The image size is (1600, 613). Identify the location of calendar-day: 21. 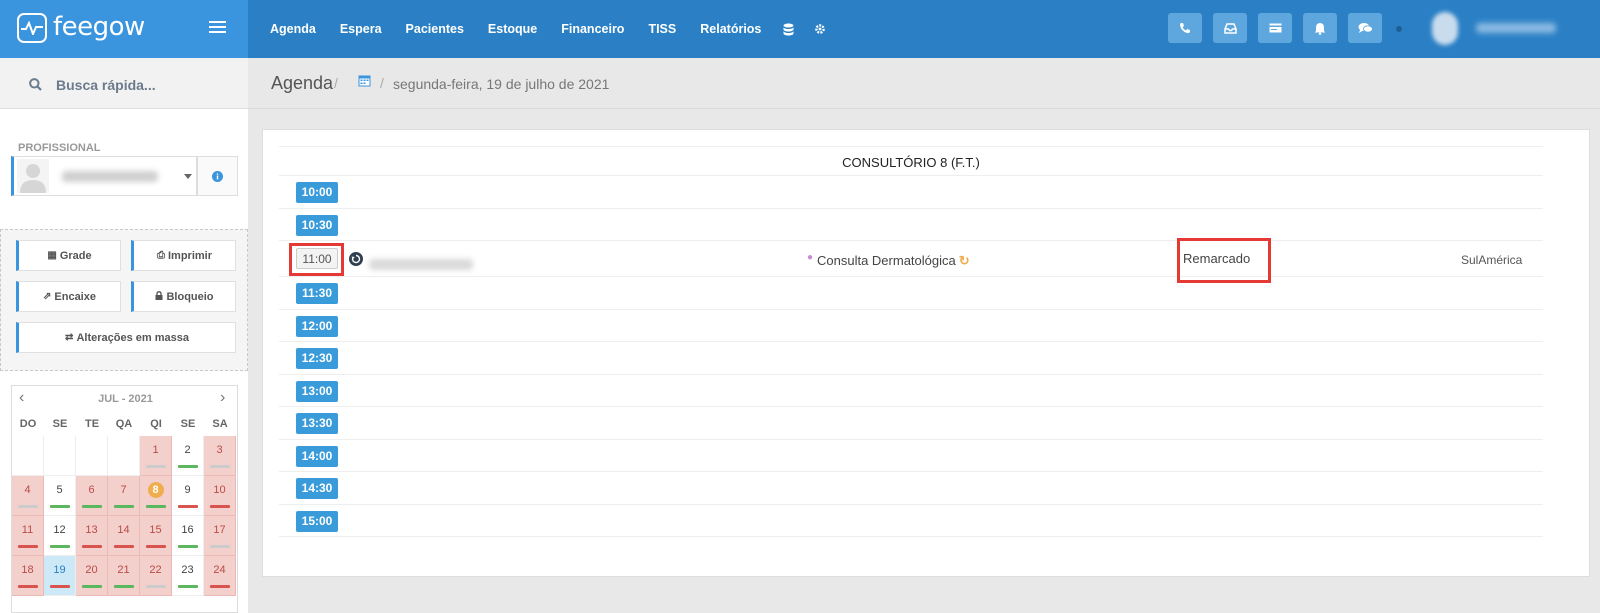
(124, 576).